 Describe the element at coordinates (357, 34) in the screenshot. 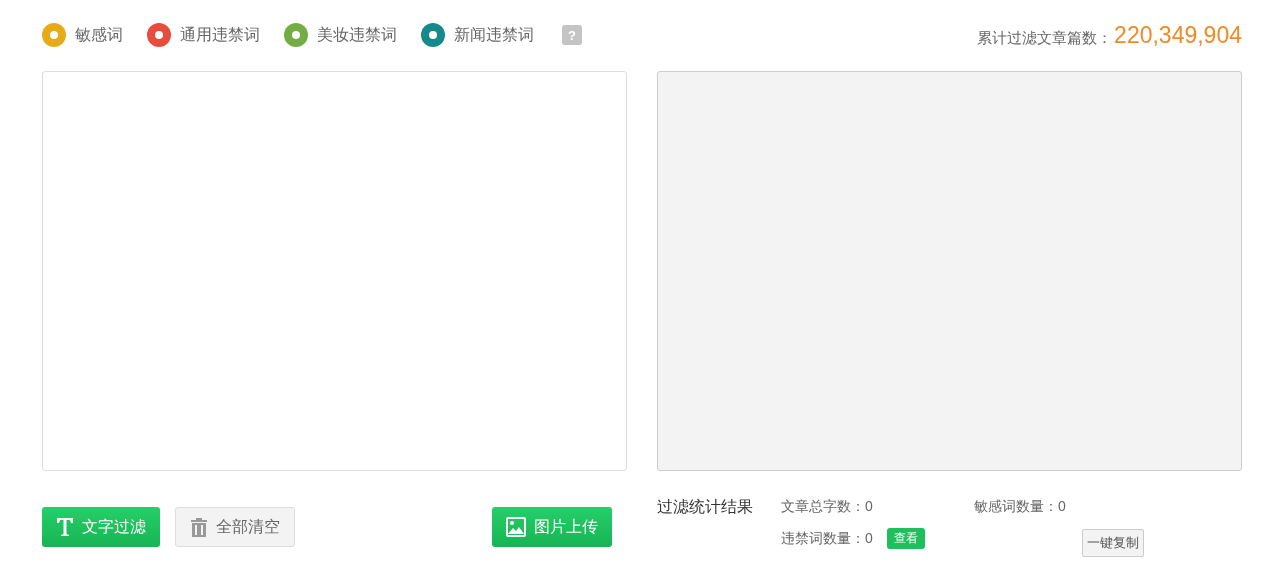

I see `category-label: 美妆违禁词` at that location.